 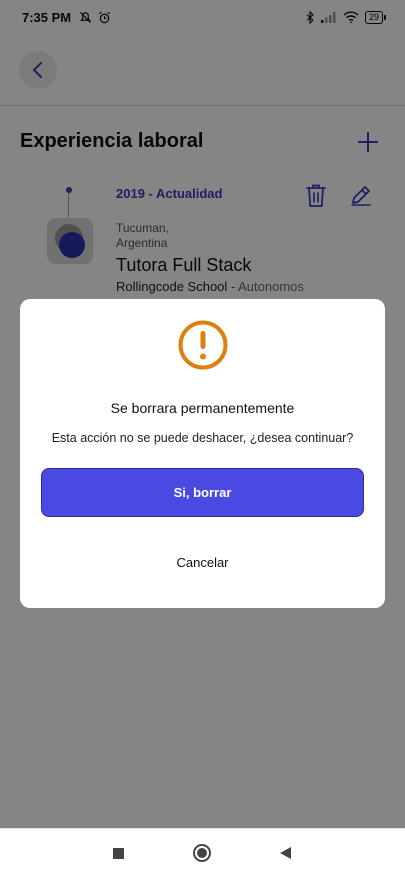 What do you see at coordinates (202, 562) in the screenshot?
I see `cancel-button: Cancelar` at bounding box center [202, 562].